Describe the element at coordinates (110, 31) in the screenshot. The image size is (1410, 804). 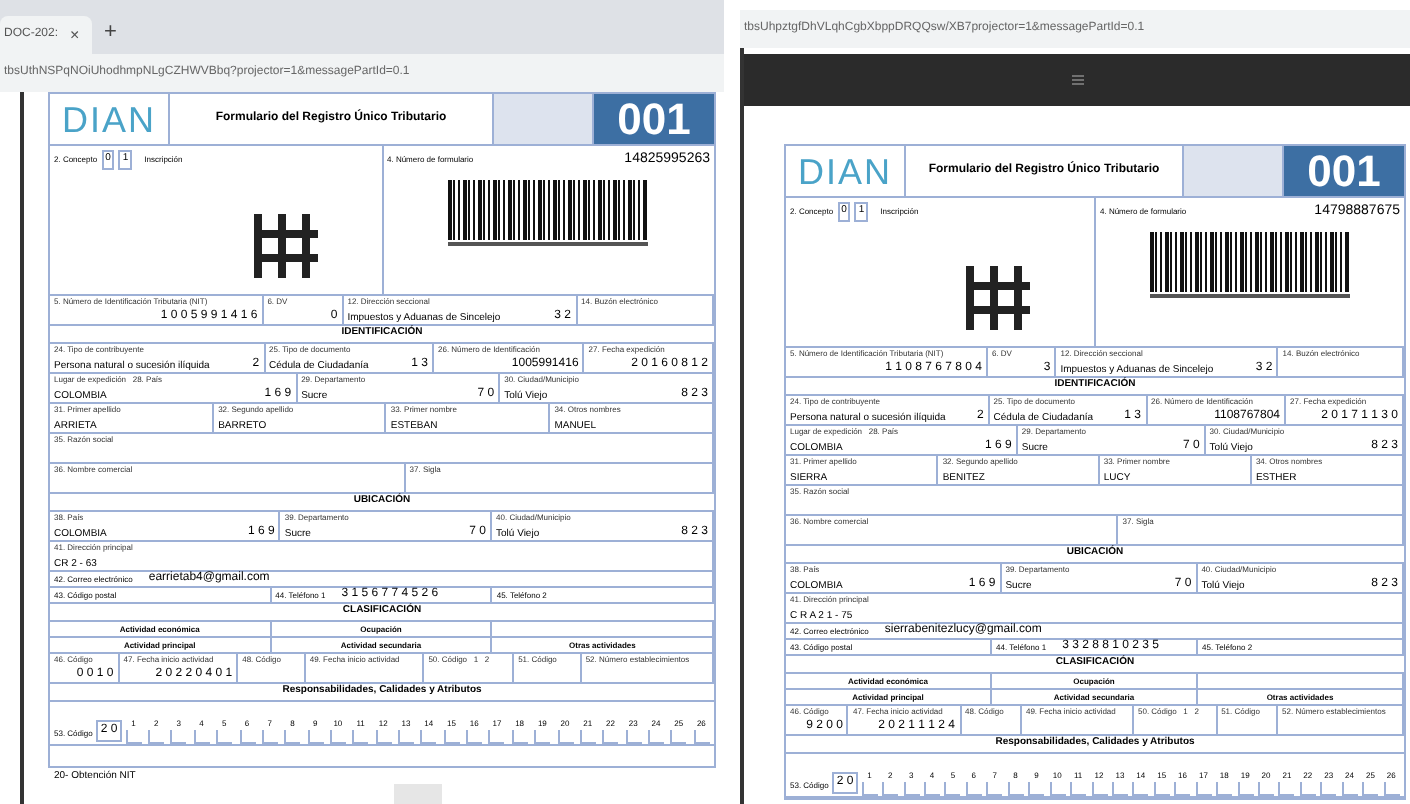
I see `new-tab-button: +` at that location.